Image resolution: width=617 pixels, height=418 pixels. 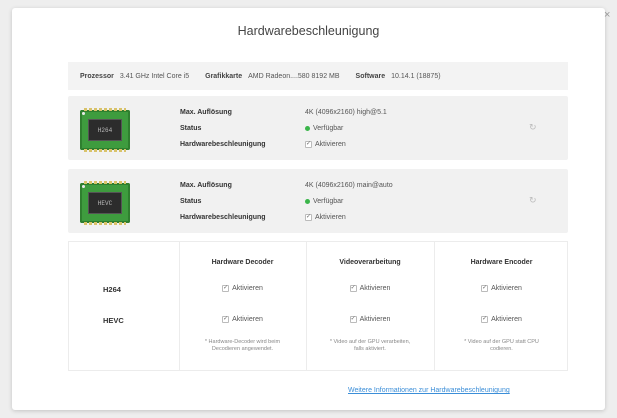 What do you see at coordinates (416, 76) in the screenshot?
I see `software-value: 10.14.1 (18875)` at bounding box center [416, 76].